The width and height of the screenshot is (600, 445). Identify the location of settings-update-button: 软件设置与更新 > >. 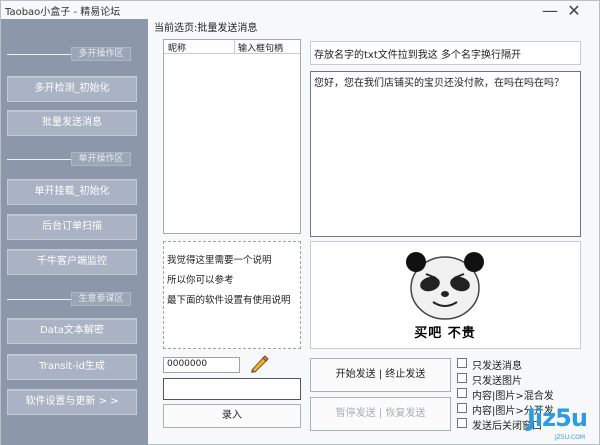
(72, 402).